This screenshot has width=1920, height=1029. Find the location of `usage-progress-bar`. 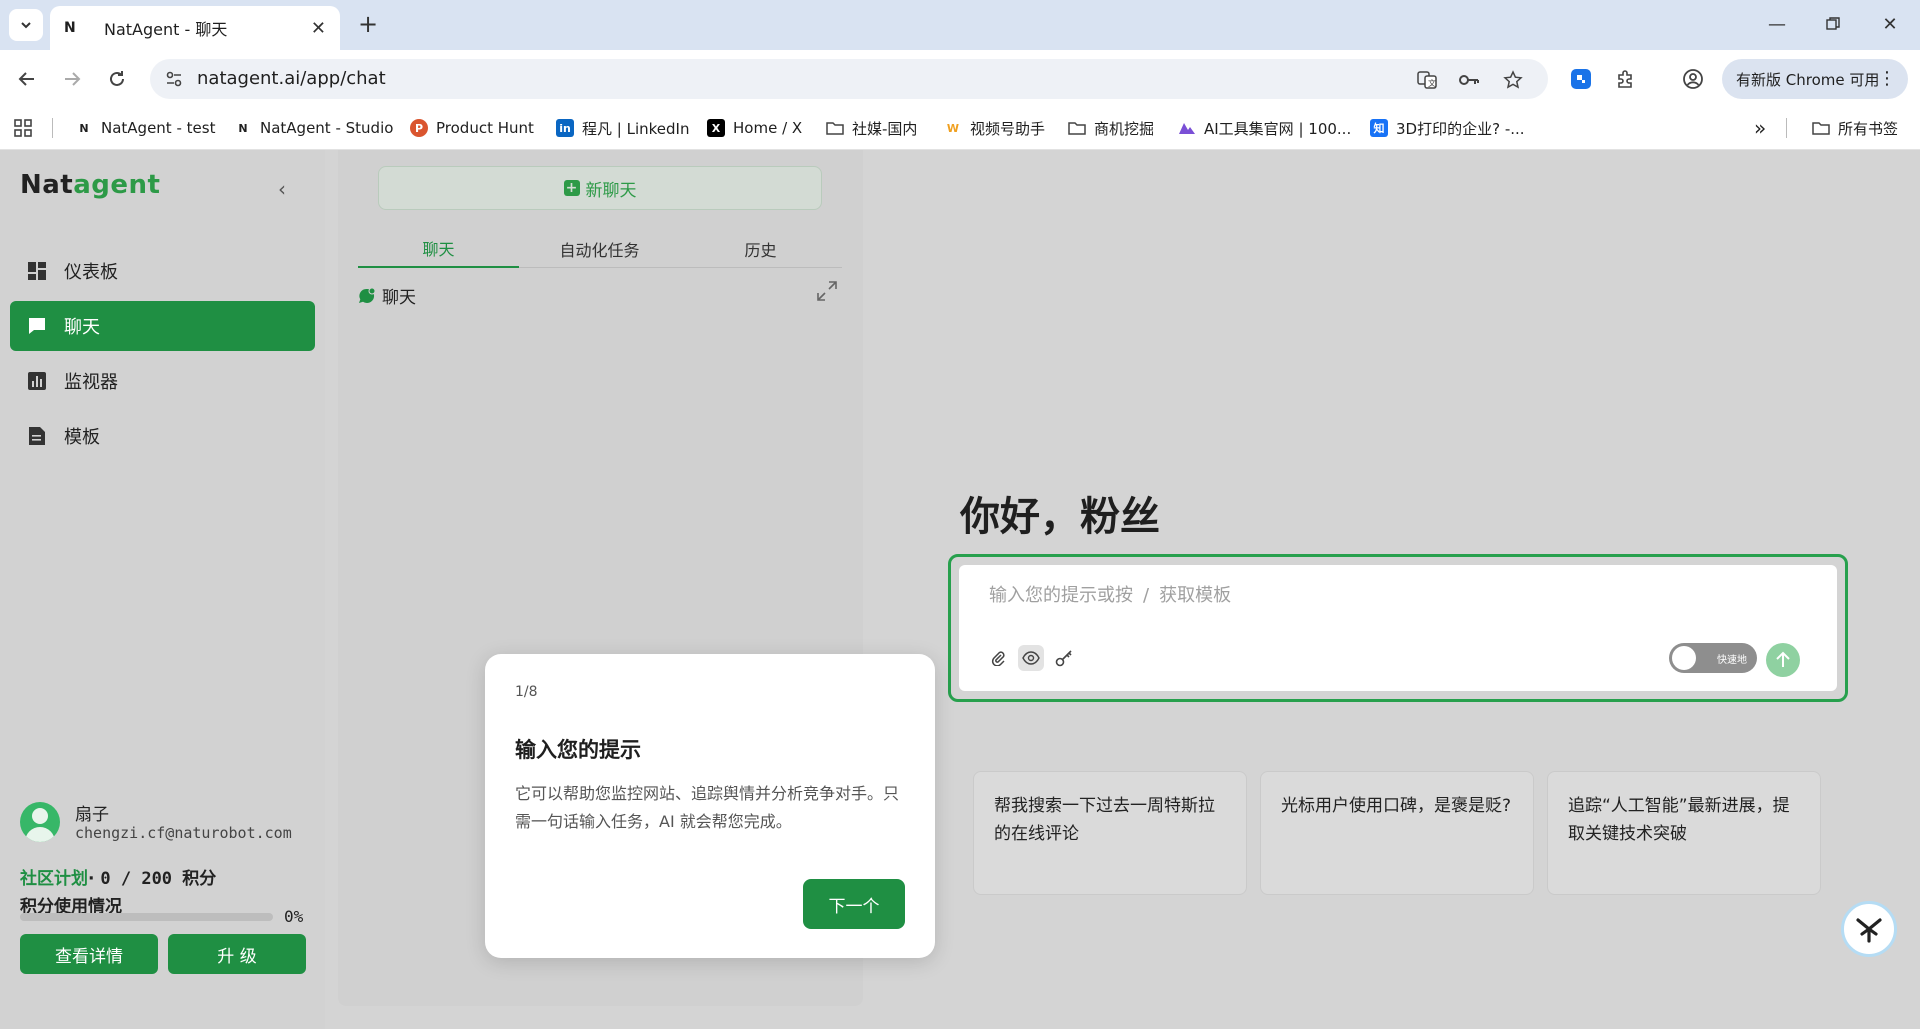

usage-progress-bar is located at coordinates (146, 917).